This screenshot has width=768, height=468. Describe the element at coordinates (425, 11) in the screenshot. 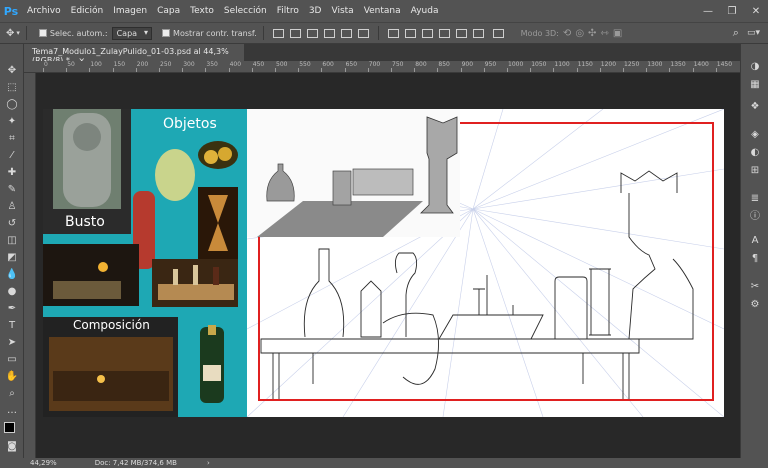

I see `menu-ayuda: Ayuda` at that location.